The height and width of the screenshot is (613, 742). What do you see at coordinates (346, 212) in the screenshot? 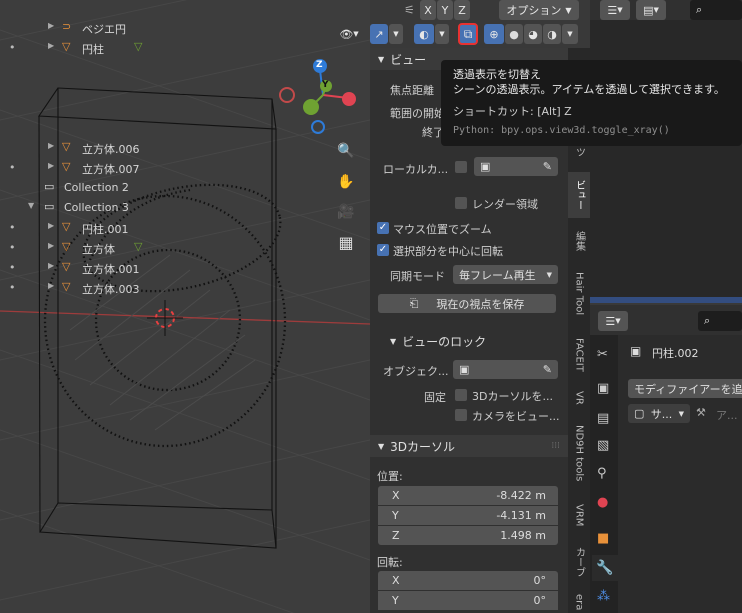
I see `camera-view-button: 🎥` at bounding box center [346, 212].